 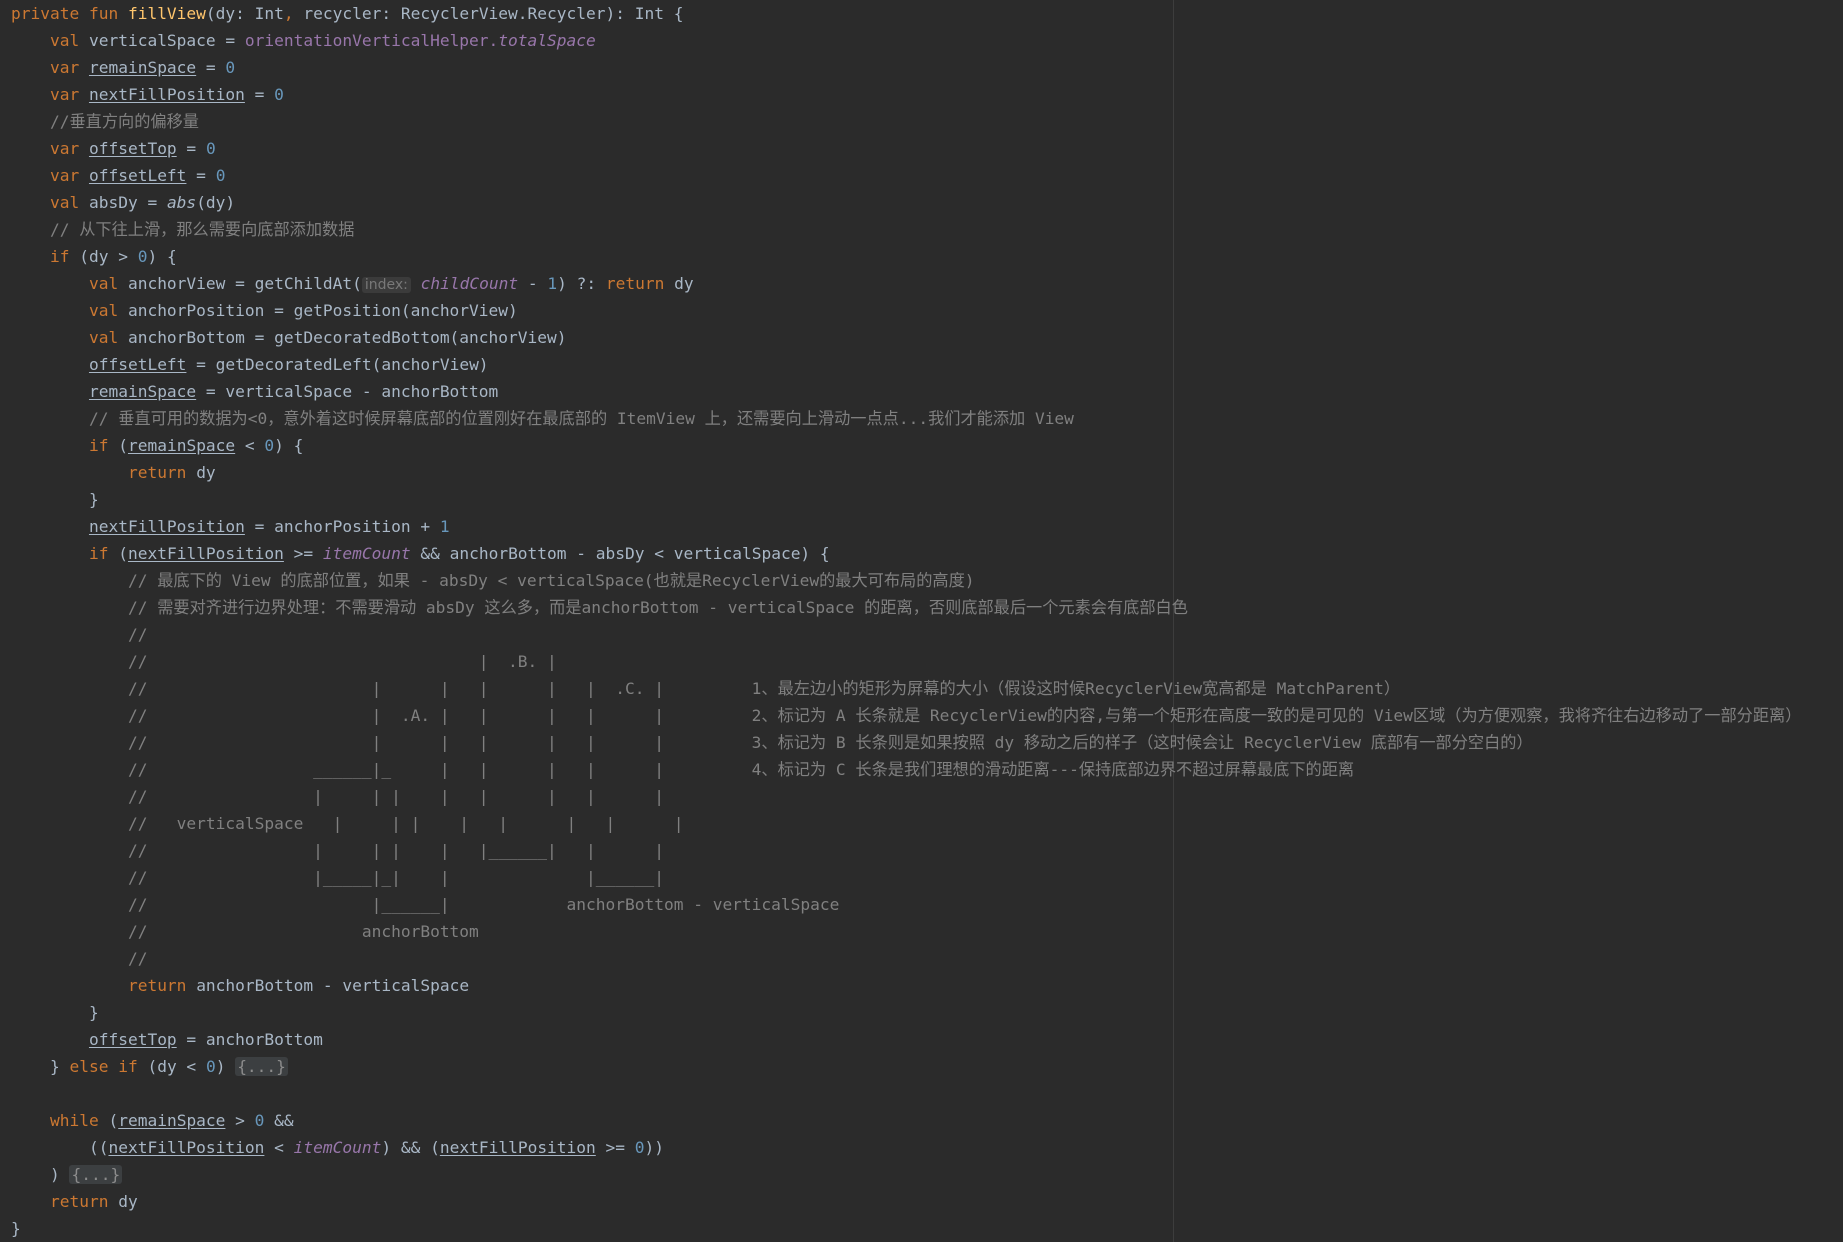 I want to click on code-line: // verticalSpace | | | | | | | |, so click(x=900, y=823).